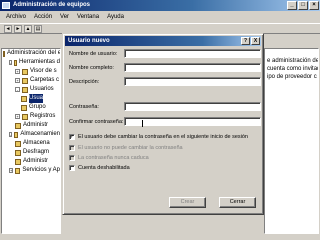 The height and width of the screenshot is (240, 320). I want to click on details-text-3: ipo de proveedor c, so click(292, 77).